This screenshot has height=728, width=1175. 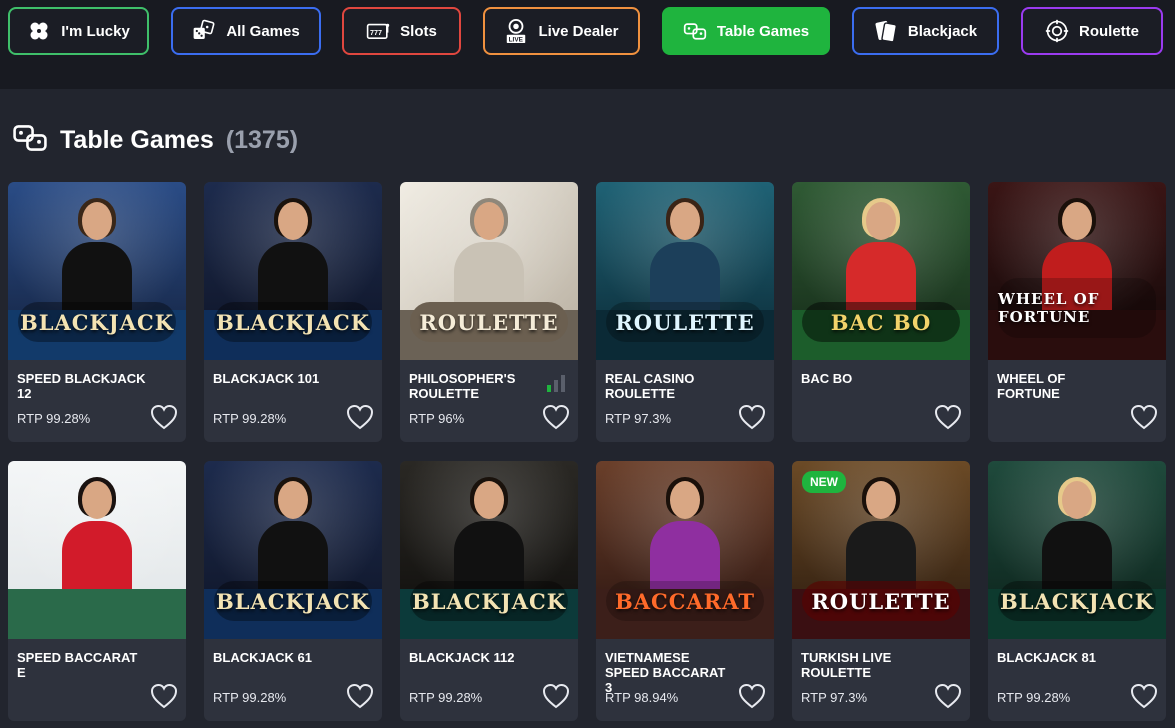 I want to click on game-info: REAL CASINO ROULETTE RTP 97.3%, so click(x=685, y=401).